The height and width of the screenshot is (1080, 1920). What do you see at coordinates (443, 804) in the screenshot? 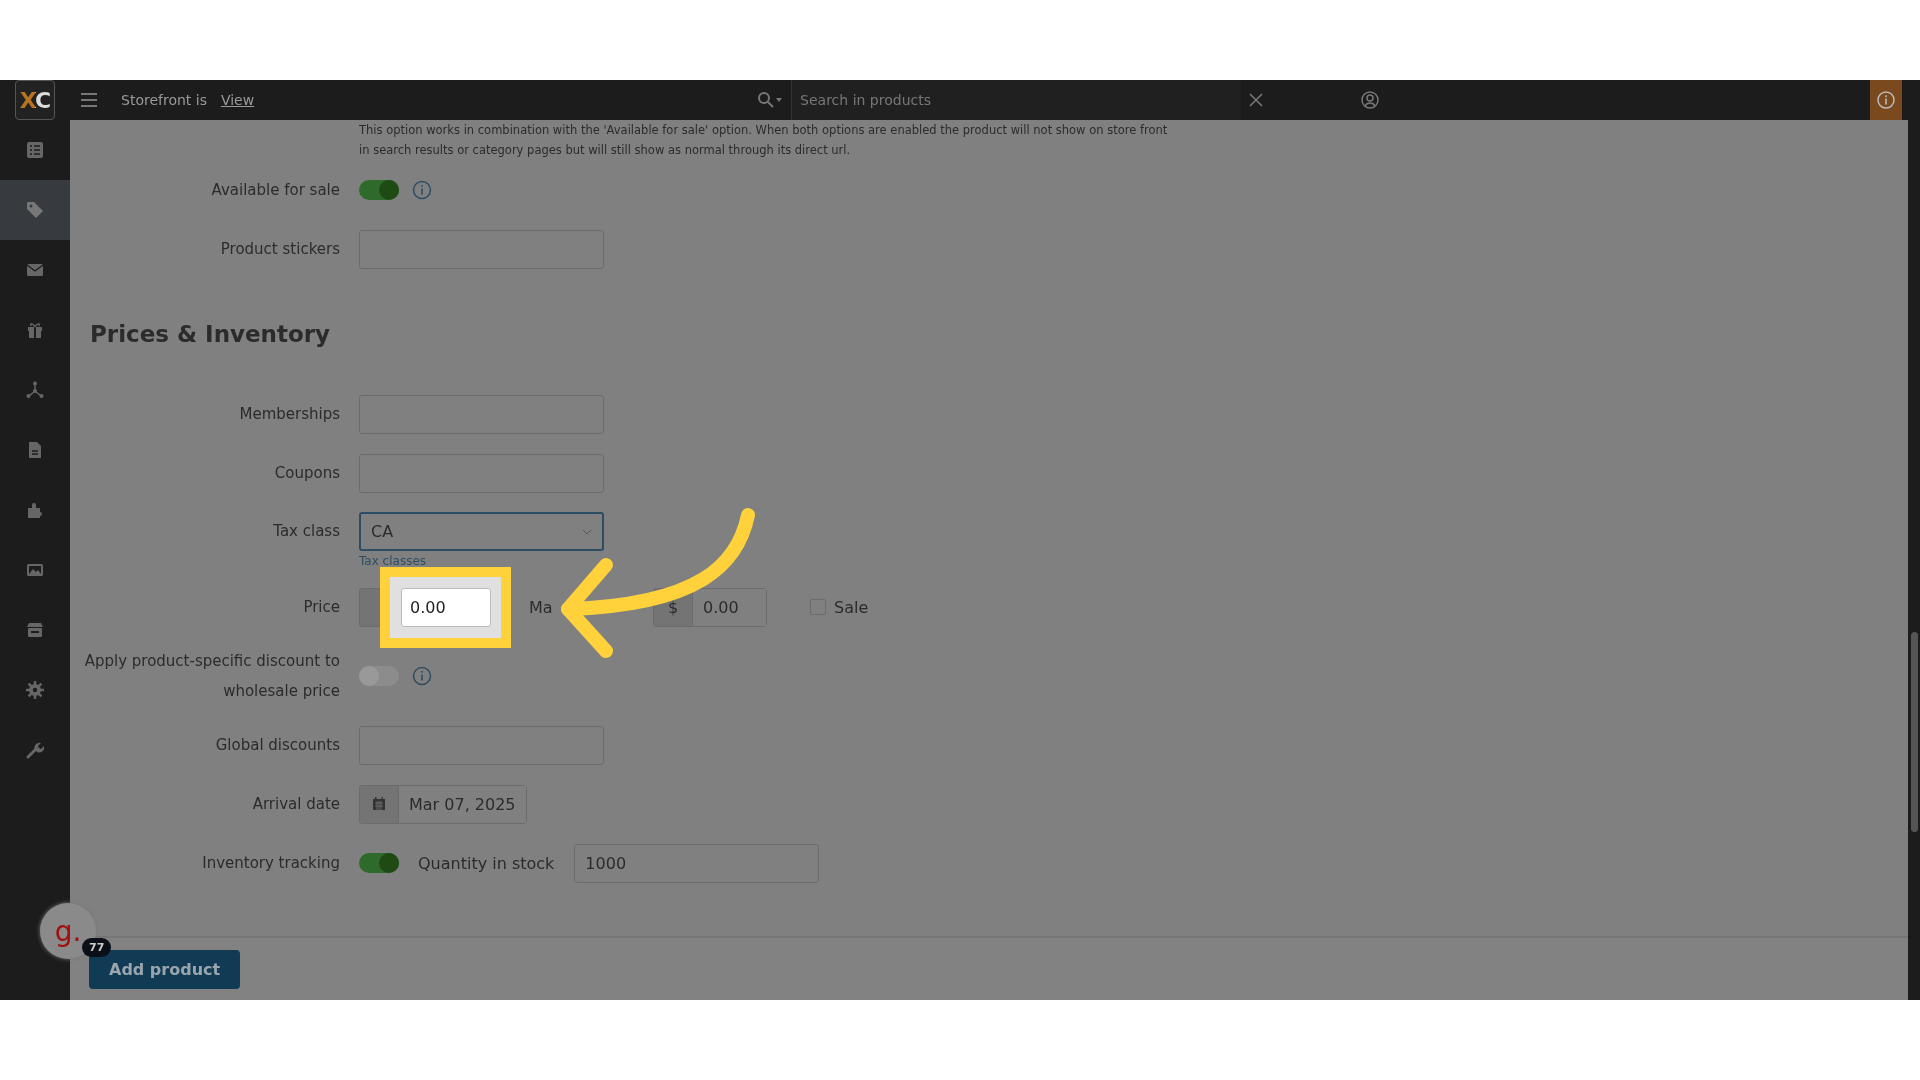
I see `date-field: Mar 07, 2025` at bounding box center [443, 804].